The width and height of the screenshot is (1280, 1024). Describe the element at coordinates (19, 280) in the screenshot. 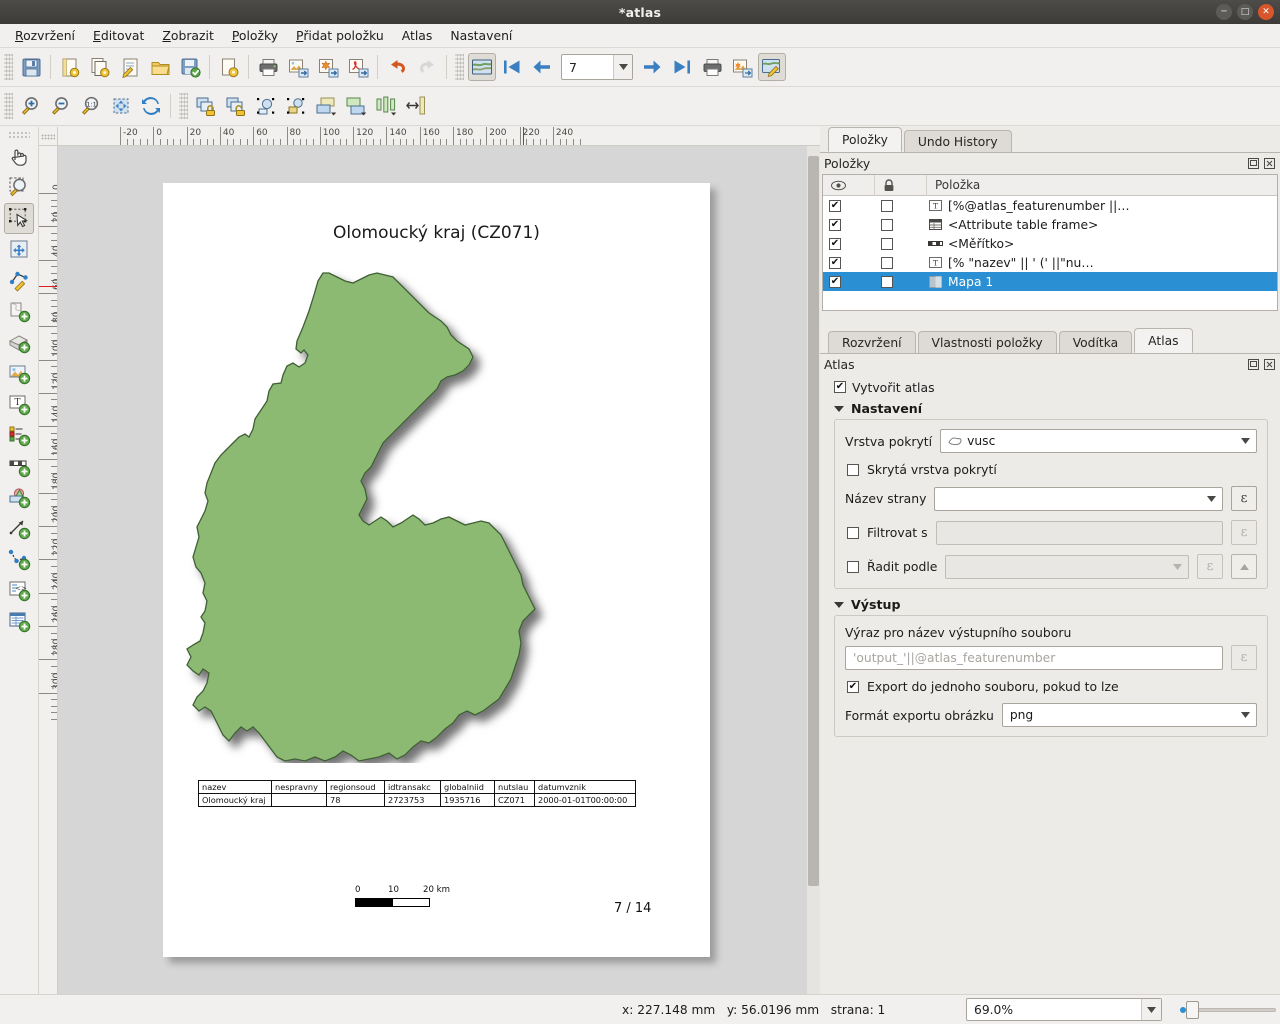

I see `edit-nodes-tool` at that location.